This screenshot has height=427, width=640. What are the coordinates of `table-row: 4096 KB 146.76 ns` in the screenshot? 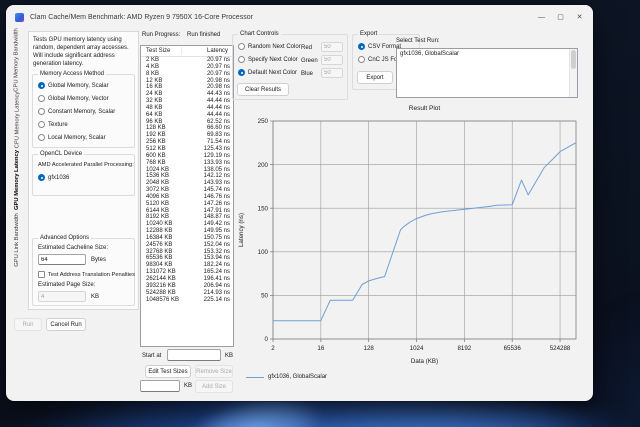 It's located at (187, 197).